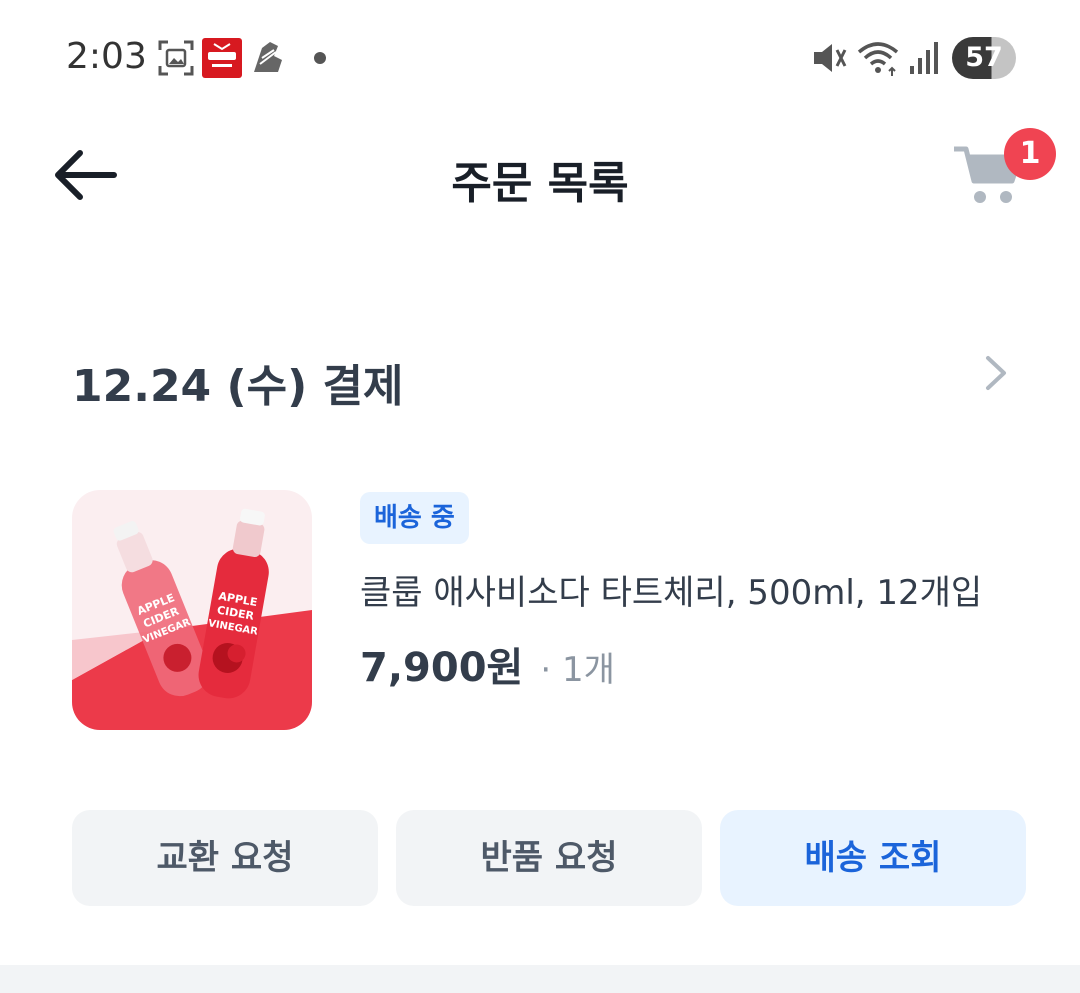 Image resolution: width=1080 pixels, height=993 pixels. What do you see at coordinates (878, 59) in the screenshot?
I see `wifi-icon` at bounding box center [878, 59].